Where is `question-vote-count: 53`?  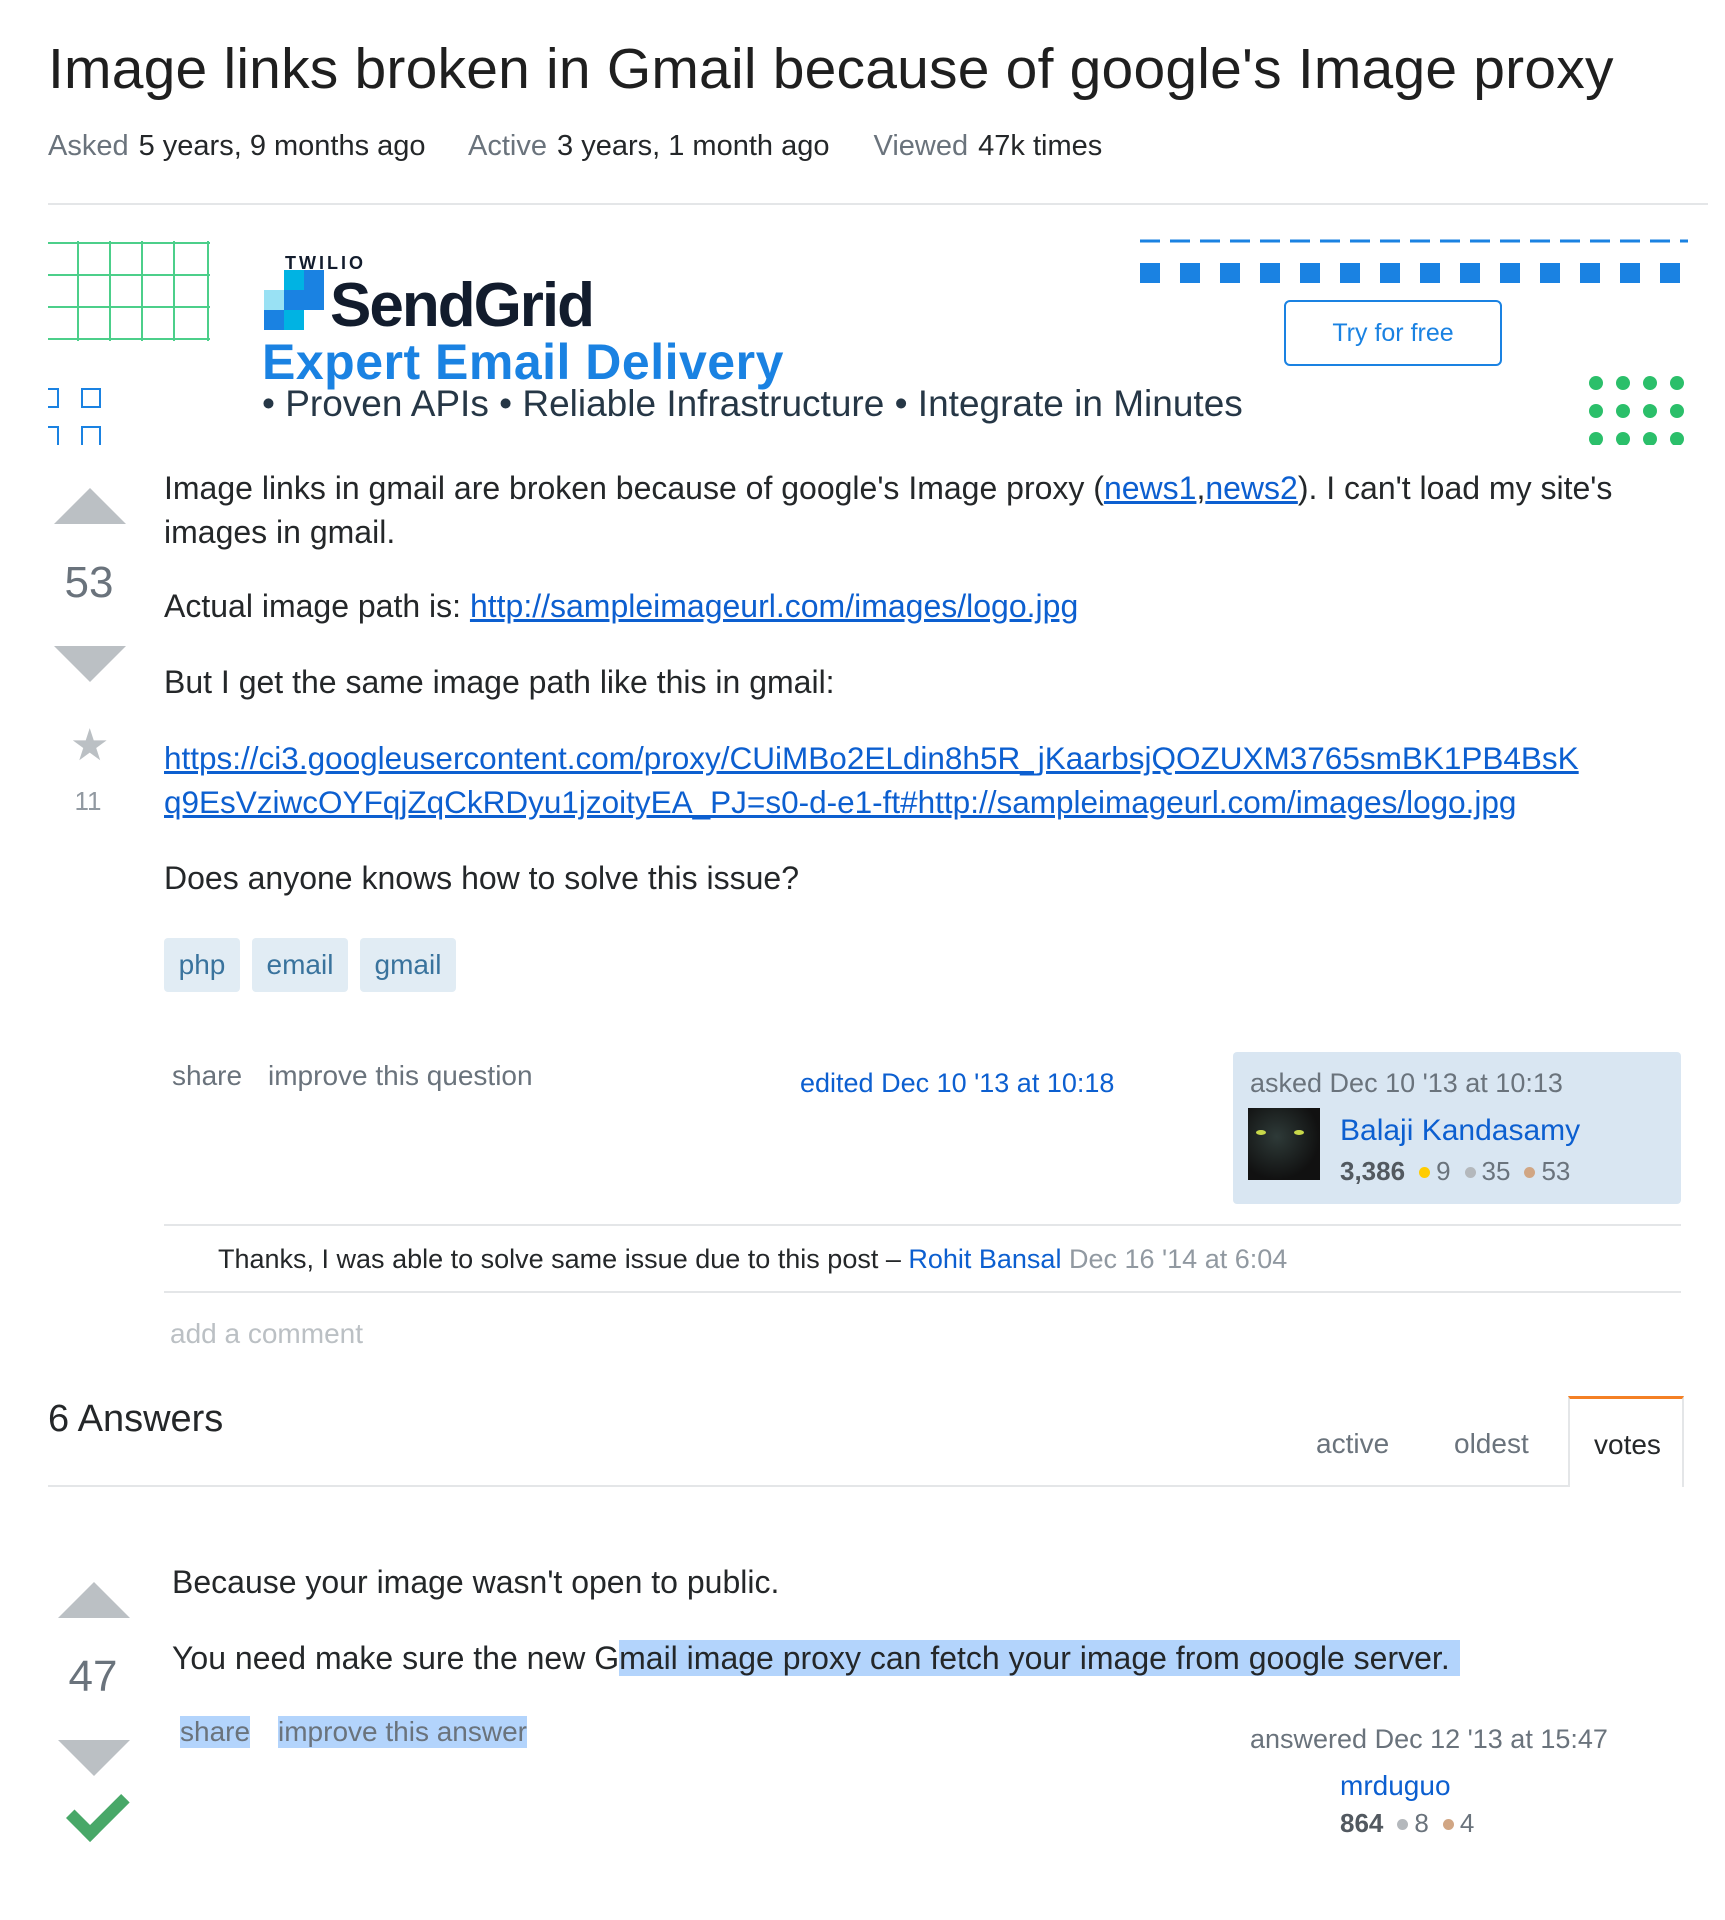 question-vote-count: 53 is located at coordinates (89, 582).